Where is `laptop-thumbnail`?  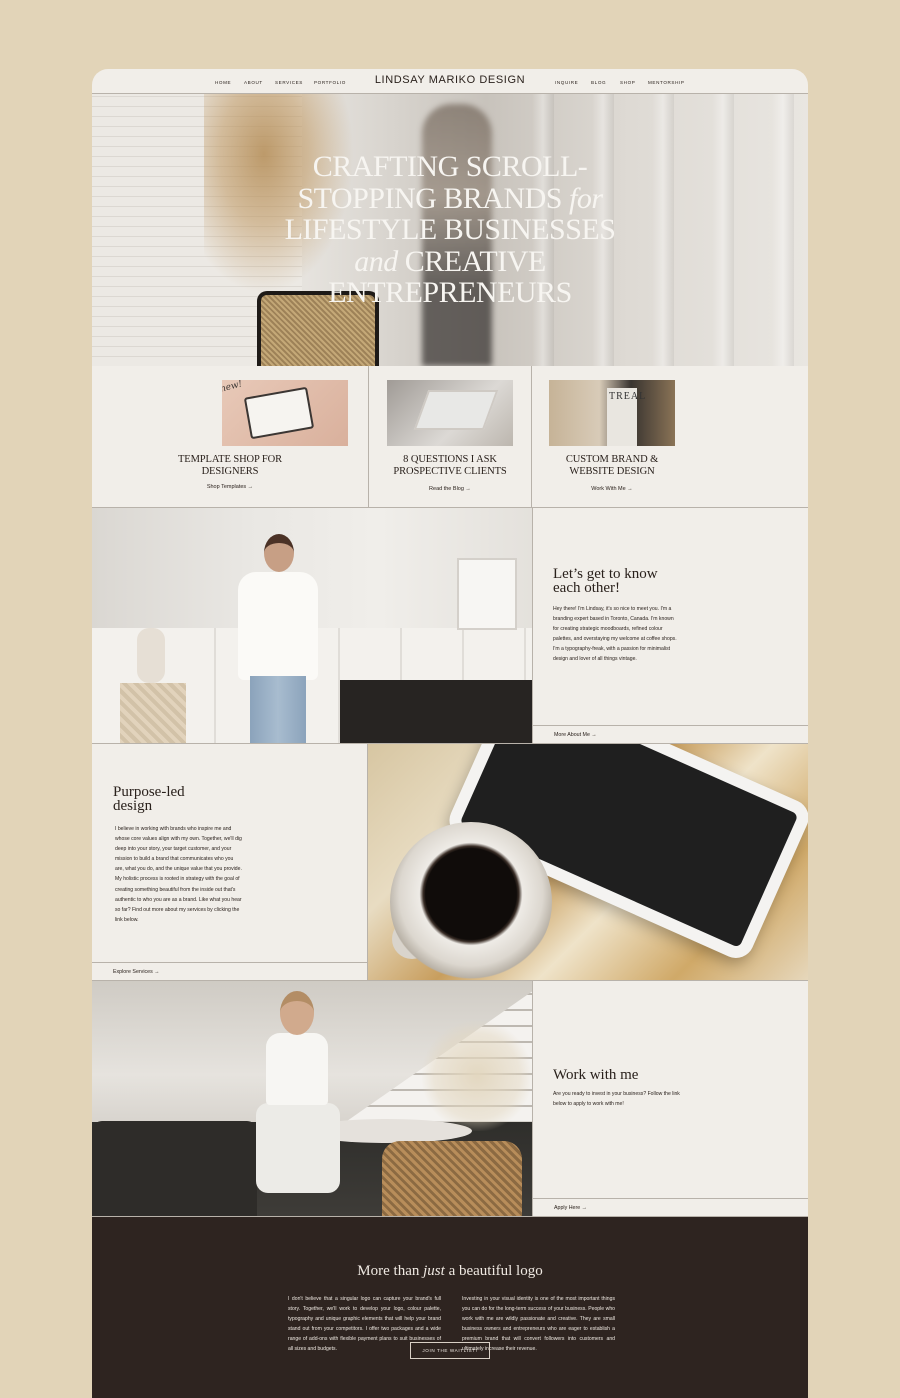
laptop-thumbnail is located at coordinates (450, 413).